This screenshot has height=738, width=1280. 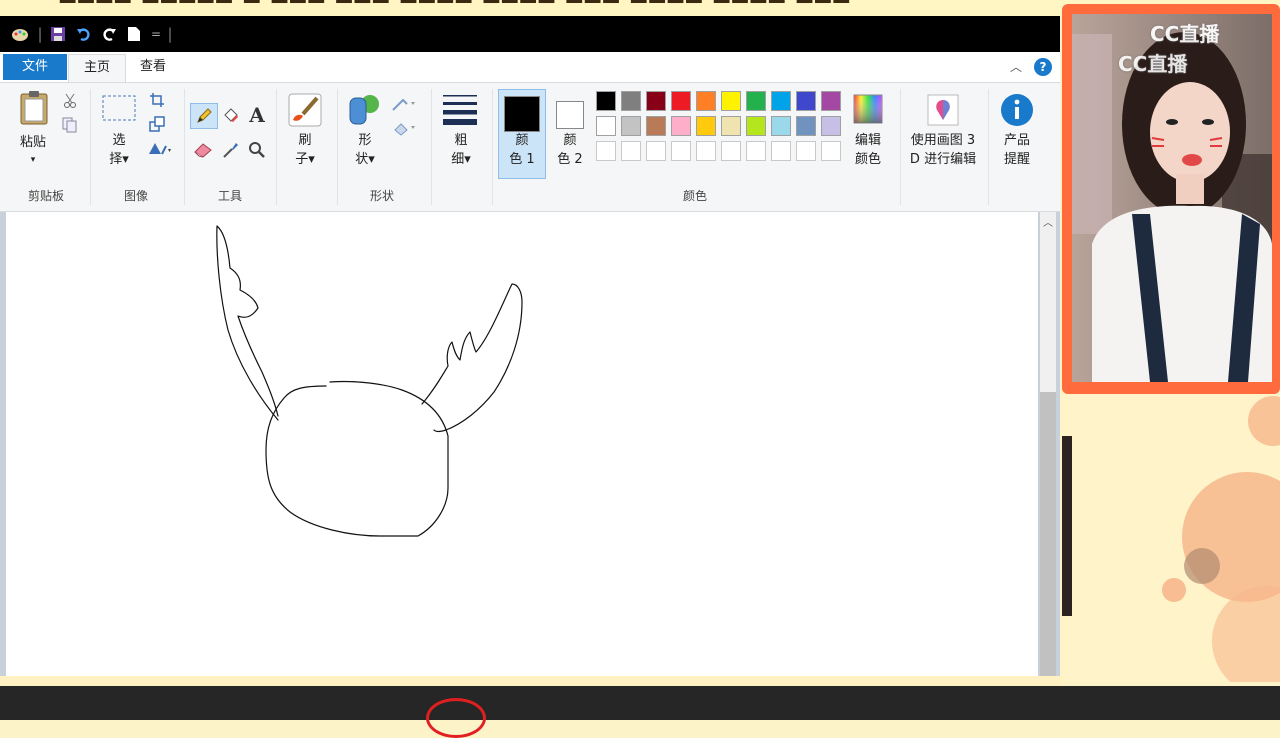 I want to click on clipboard-group-label: 剪贴板, so click(x=45, y=196).